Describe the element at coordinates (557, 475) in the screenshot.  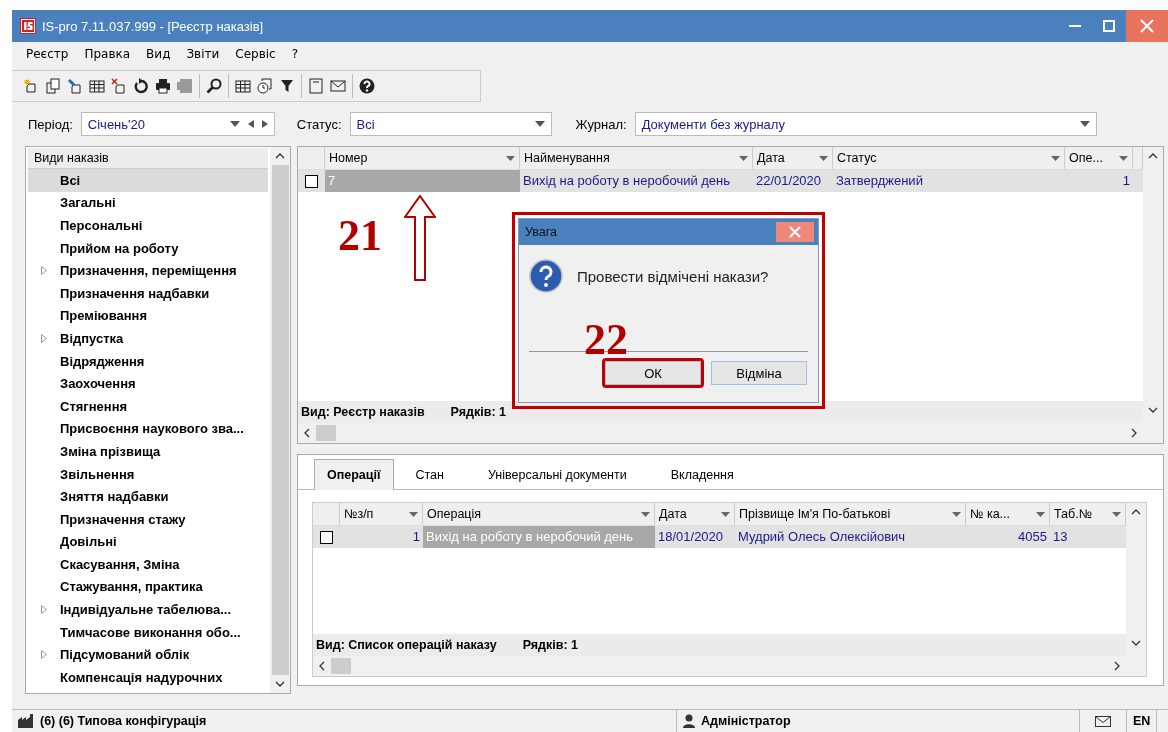
I see `tab: Універсальні документи` at that location.